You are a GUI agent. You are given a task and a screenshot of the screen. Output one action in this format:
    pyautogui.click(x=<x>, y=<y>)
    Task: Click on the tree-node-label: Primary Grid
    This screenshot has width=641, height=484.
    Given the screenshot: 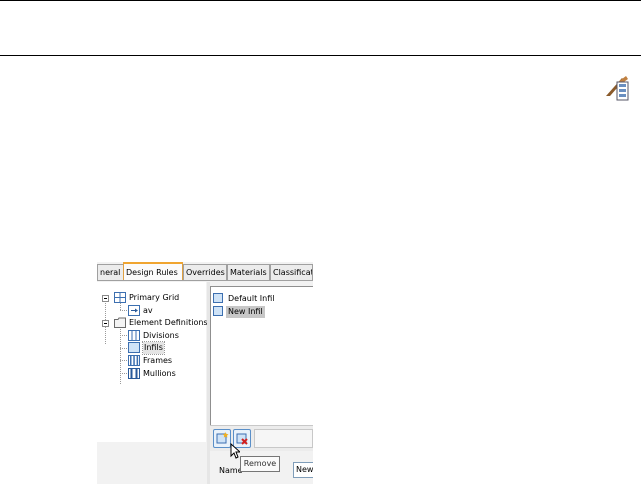 What is the action you would take?
    pyautogui.click(x=154, y=297)
    